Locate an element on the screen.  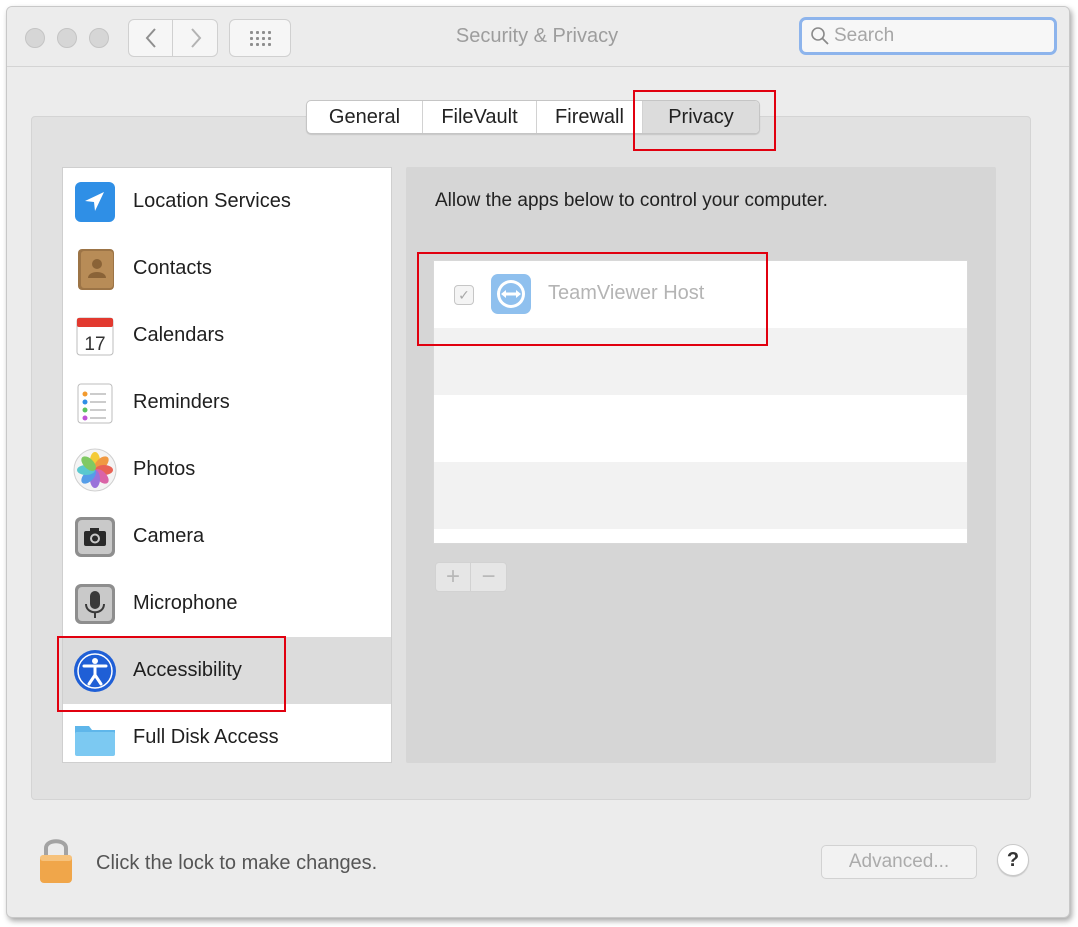
list-item: ✓ TeamViewer Host is located at coordinates (700, 294).